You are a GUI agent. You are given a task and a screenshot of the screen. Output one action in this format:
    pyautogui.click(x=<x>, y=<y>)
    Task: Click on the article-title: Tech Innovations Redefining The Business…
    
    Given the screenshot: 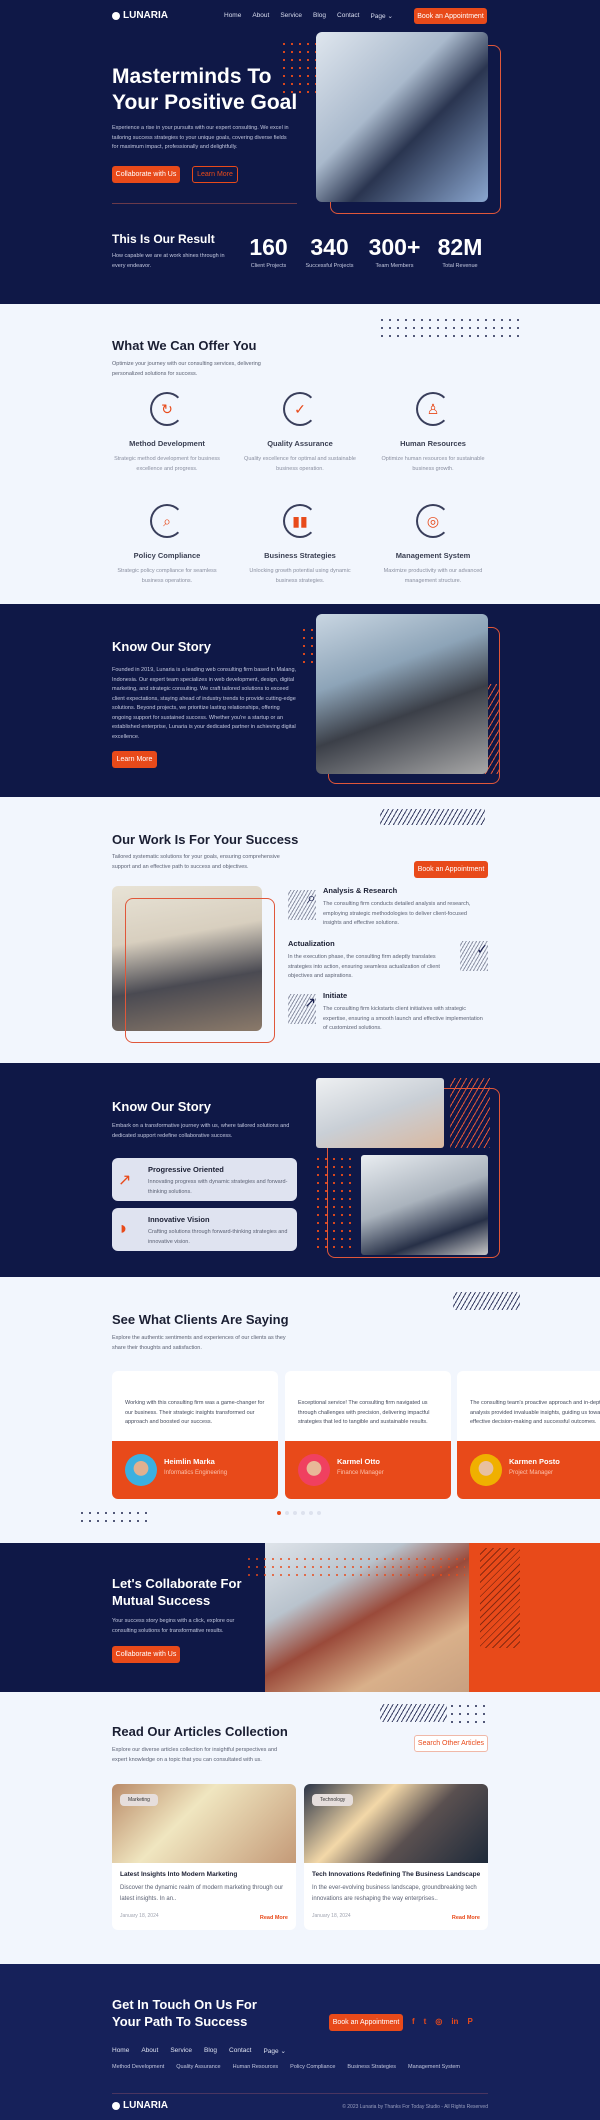 What is the action you would take?
    pyautogui.click(x=396, y=1874)
    